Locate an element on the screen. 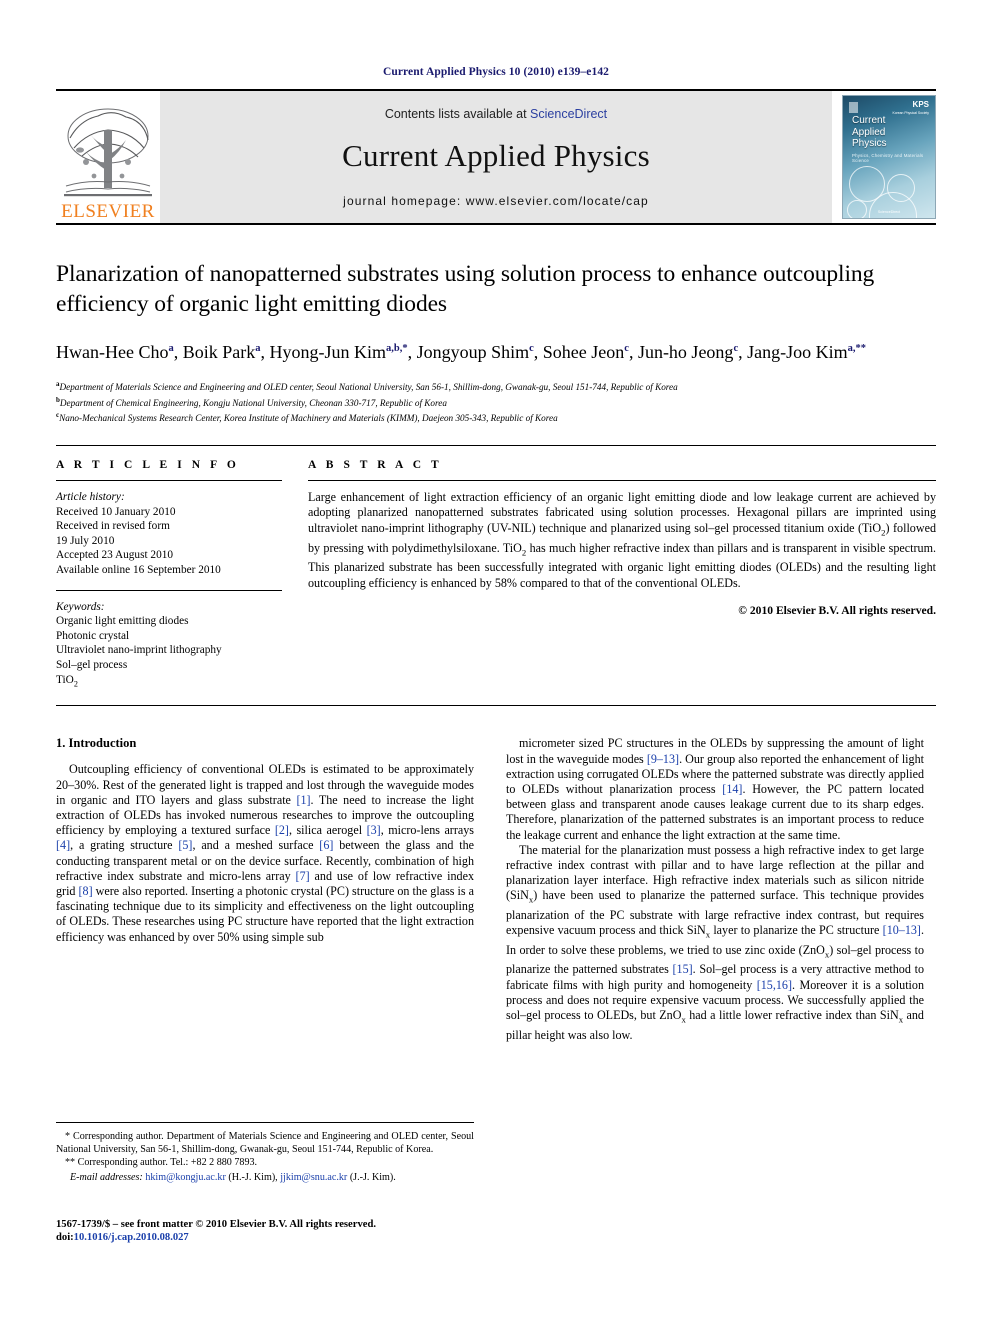 The width and height of the screenshot is (992, 1323). email-link-1: hkim@kongju.ac.kr is located at coordinates (185, 1177).